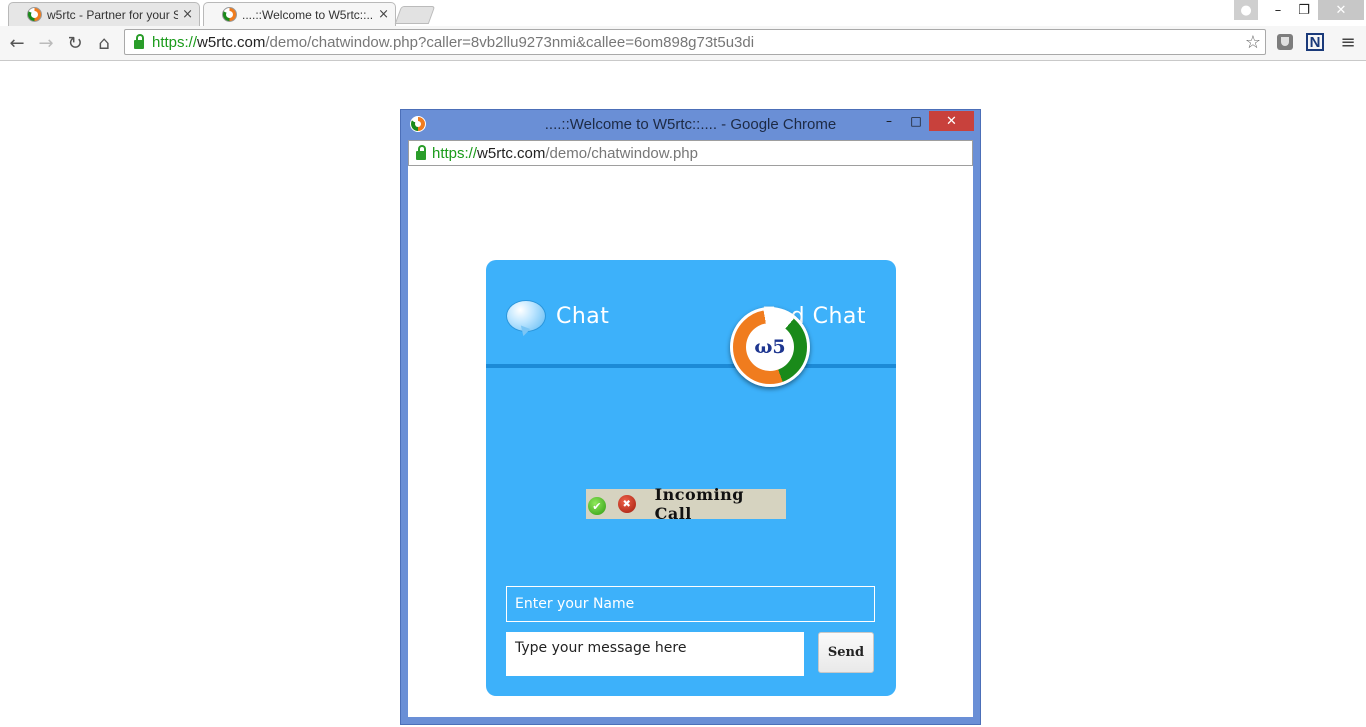 This screenshot has height=727, width=1366. Describe the element at coordinates (889, 121) in the screenshot. I see `popup-minimize-button: –` at that location.